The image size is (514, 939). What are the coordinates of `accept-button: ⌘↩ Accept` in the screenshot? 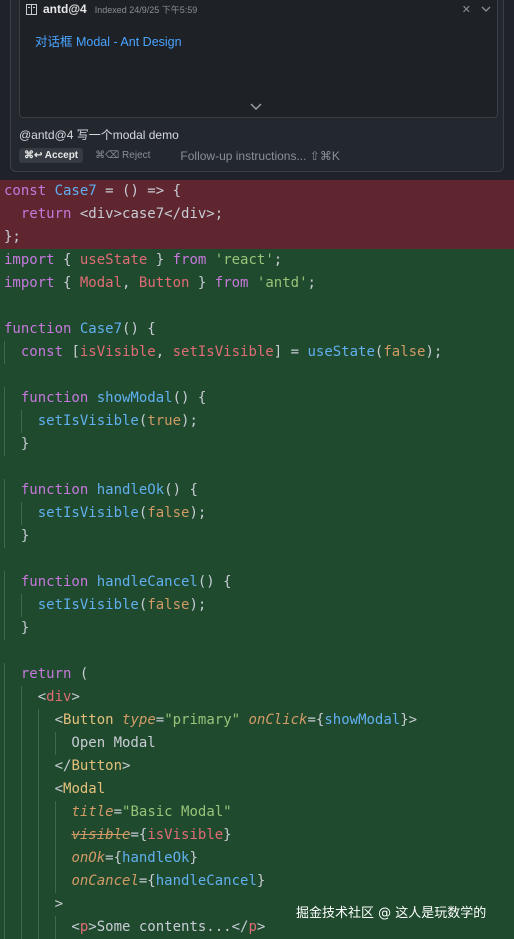 It's located at (51, 155).